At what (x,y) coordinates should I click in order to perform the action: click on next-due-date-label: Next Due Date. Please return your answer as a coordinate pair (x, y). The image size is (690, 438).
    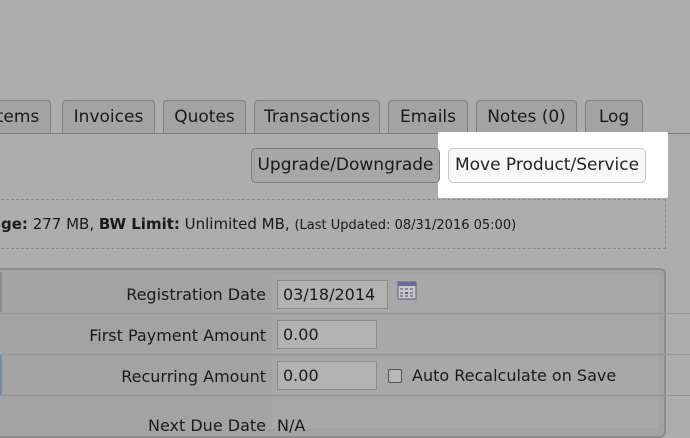
    Looking at the image, I should click on (207, 425).